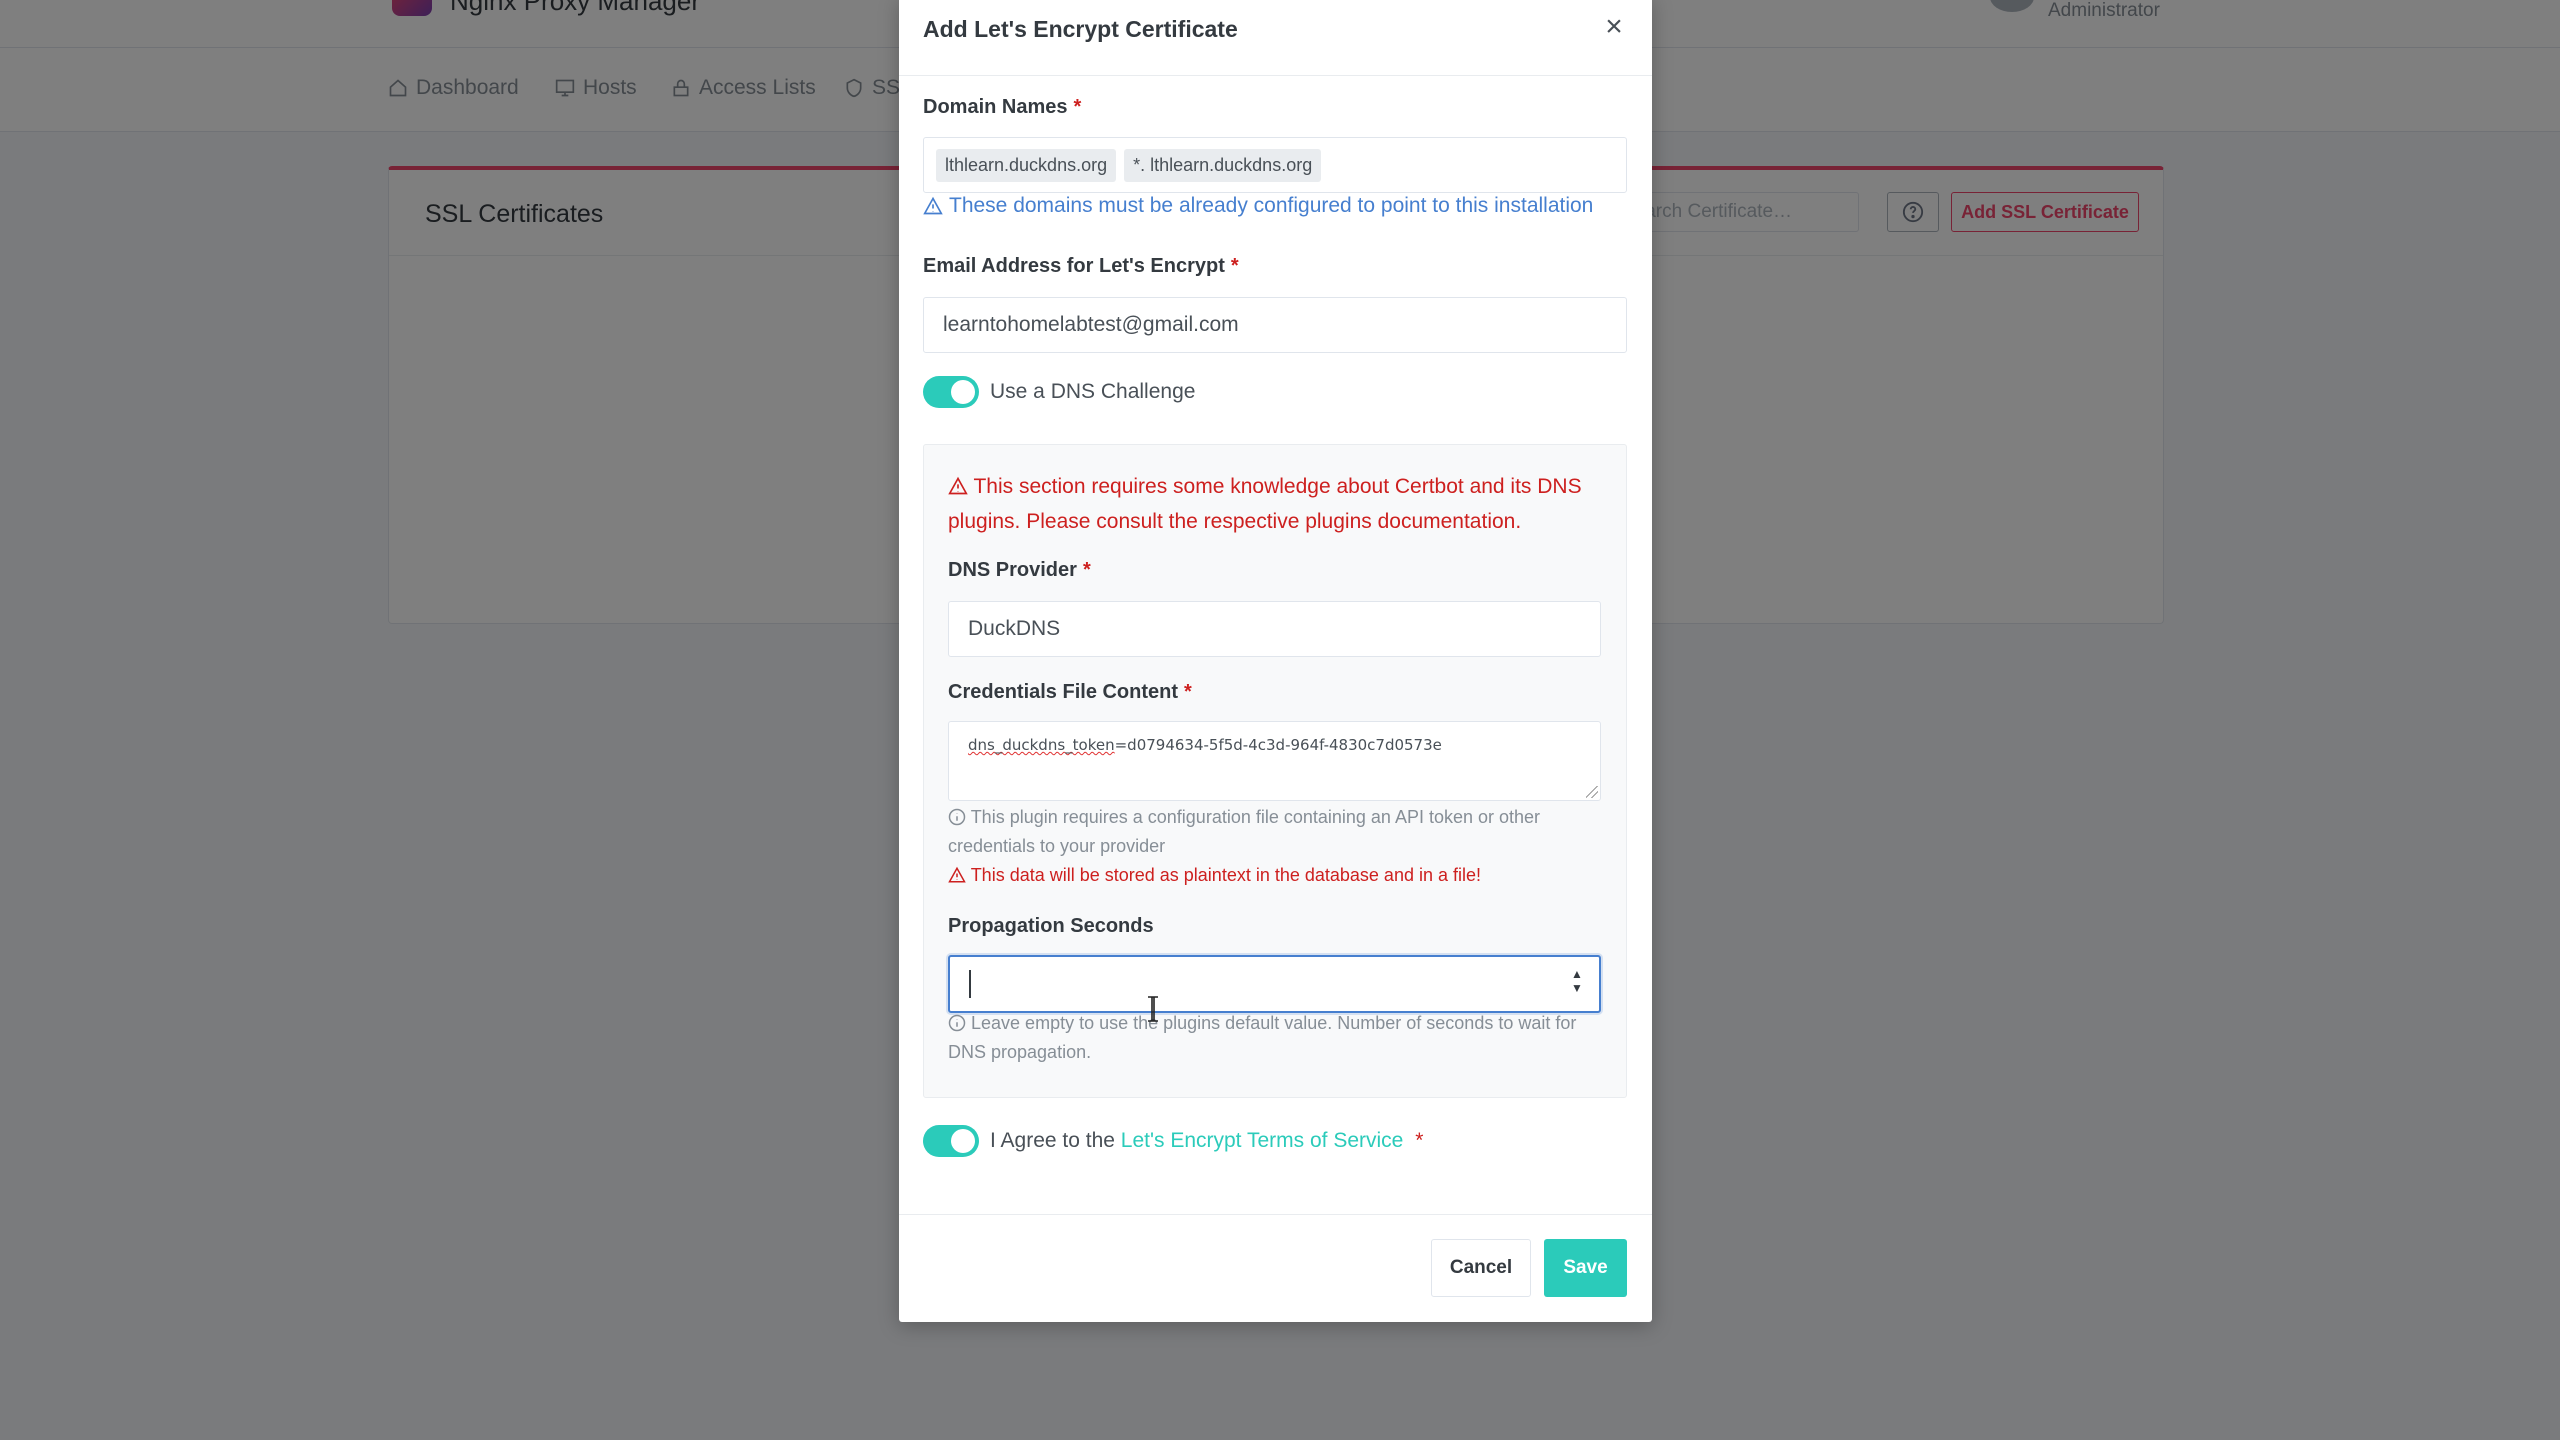 Image resolution: width=2560 pixels, height=1440 pixels. What do you see at coordinates (1577, 982) in the screenshot?
I see `number-spinner: ▲ ▼` at bounding box center [1577, 982].